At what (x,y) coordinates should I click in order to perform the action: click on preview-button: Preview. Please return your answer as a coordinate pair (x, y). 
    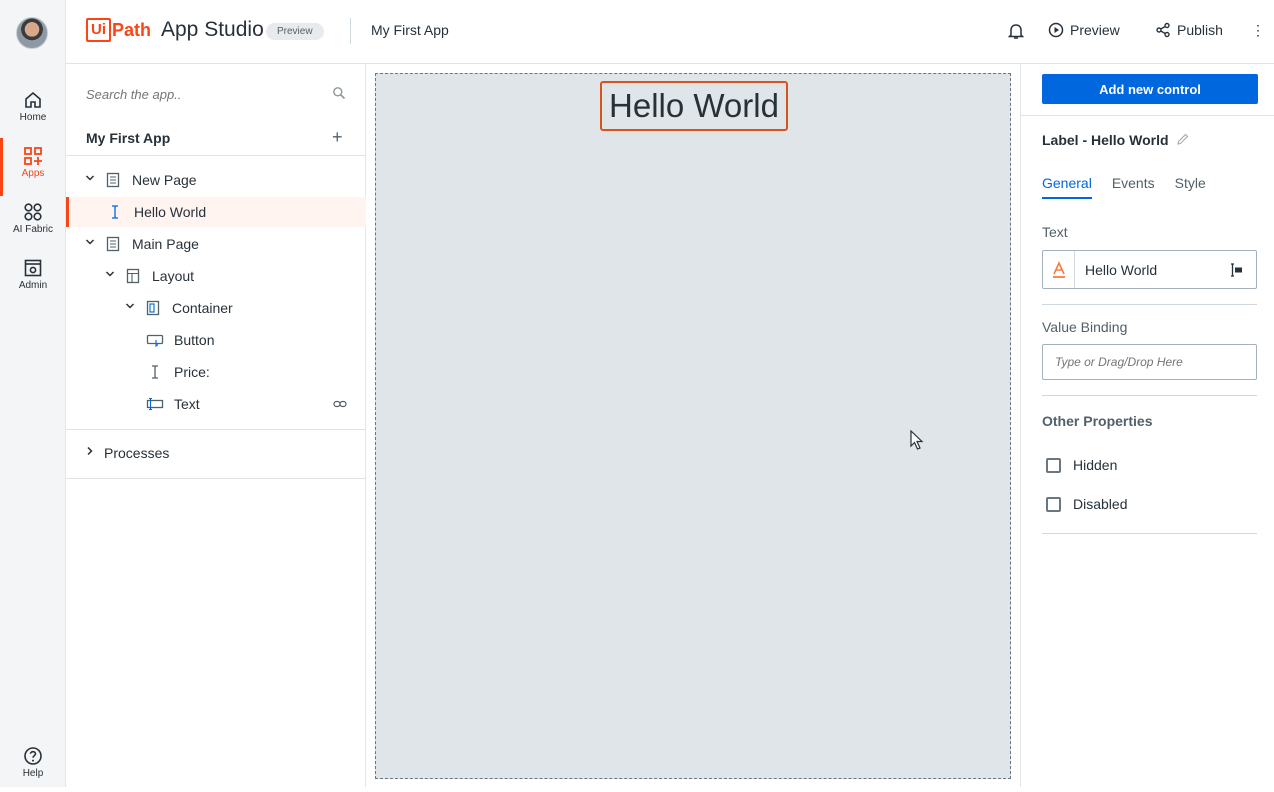
    Looking at the image, I should click on (1084, 30).